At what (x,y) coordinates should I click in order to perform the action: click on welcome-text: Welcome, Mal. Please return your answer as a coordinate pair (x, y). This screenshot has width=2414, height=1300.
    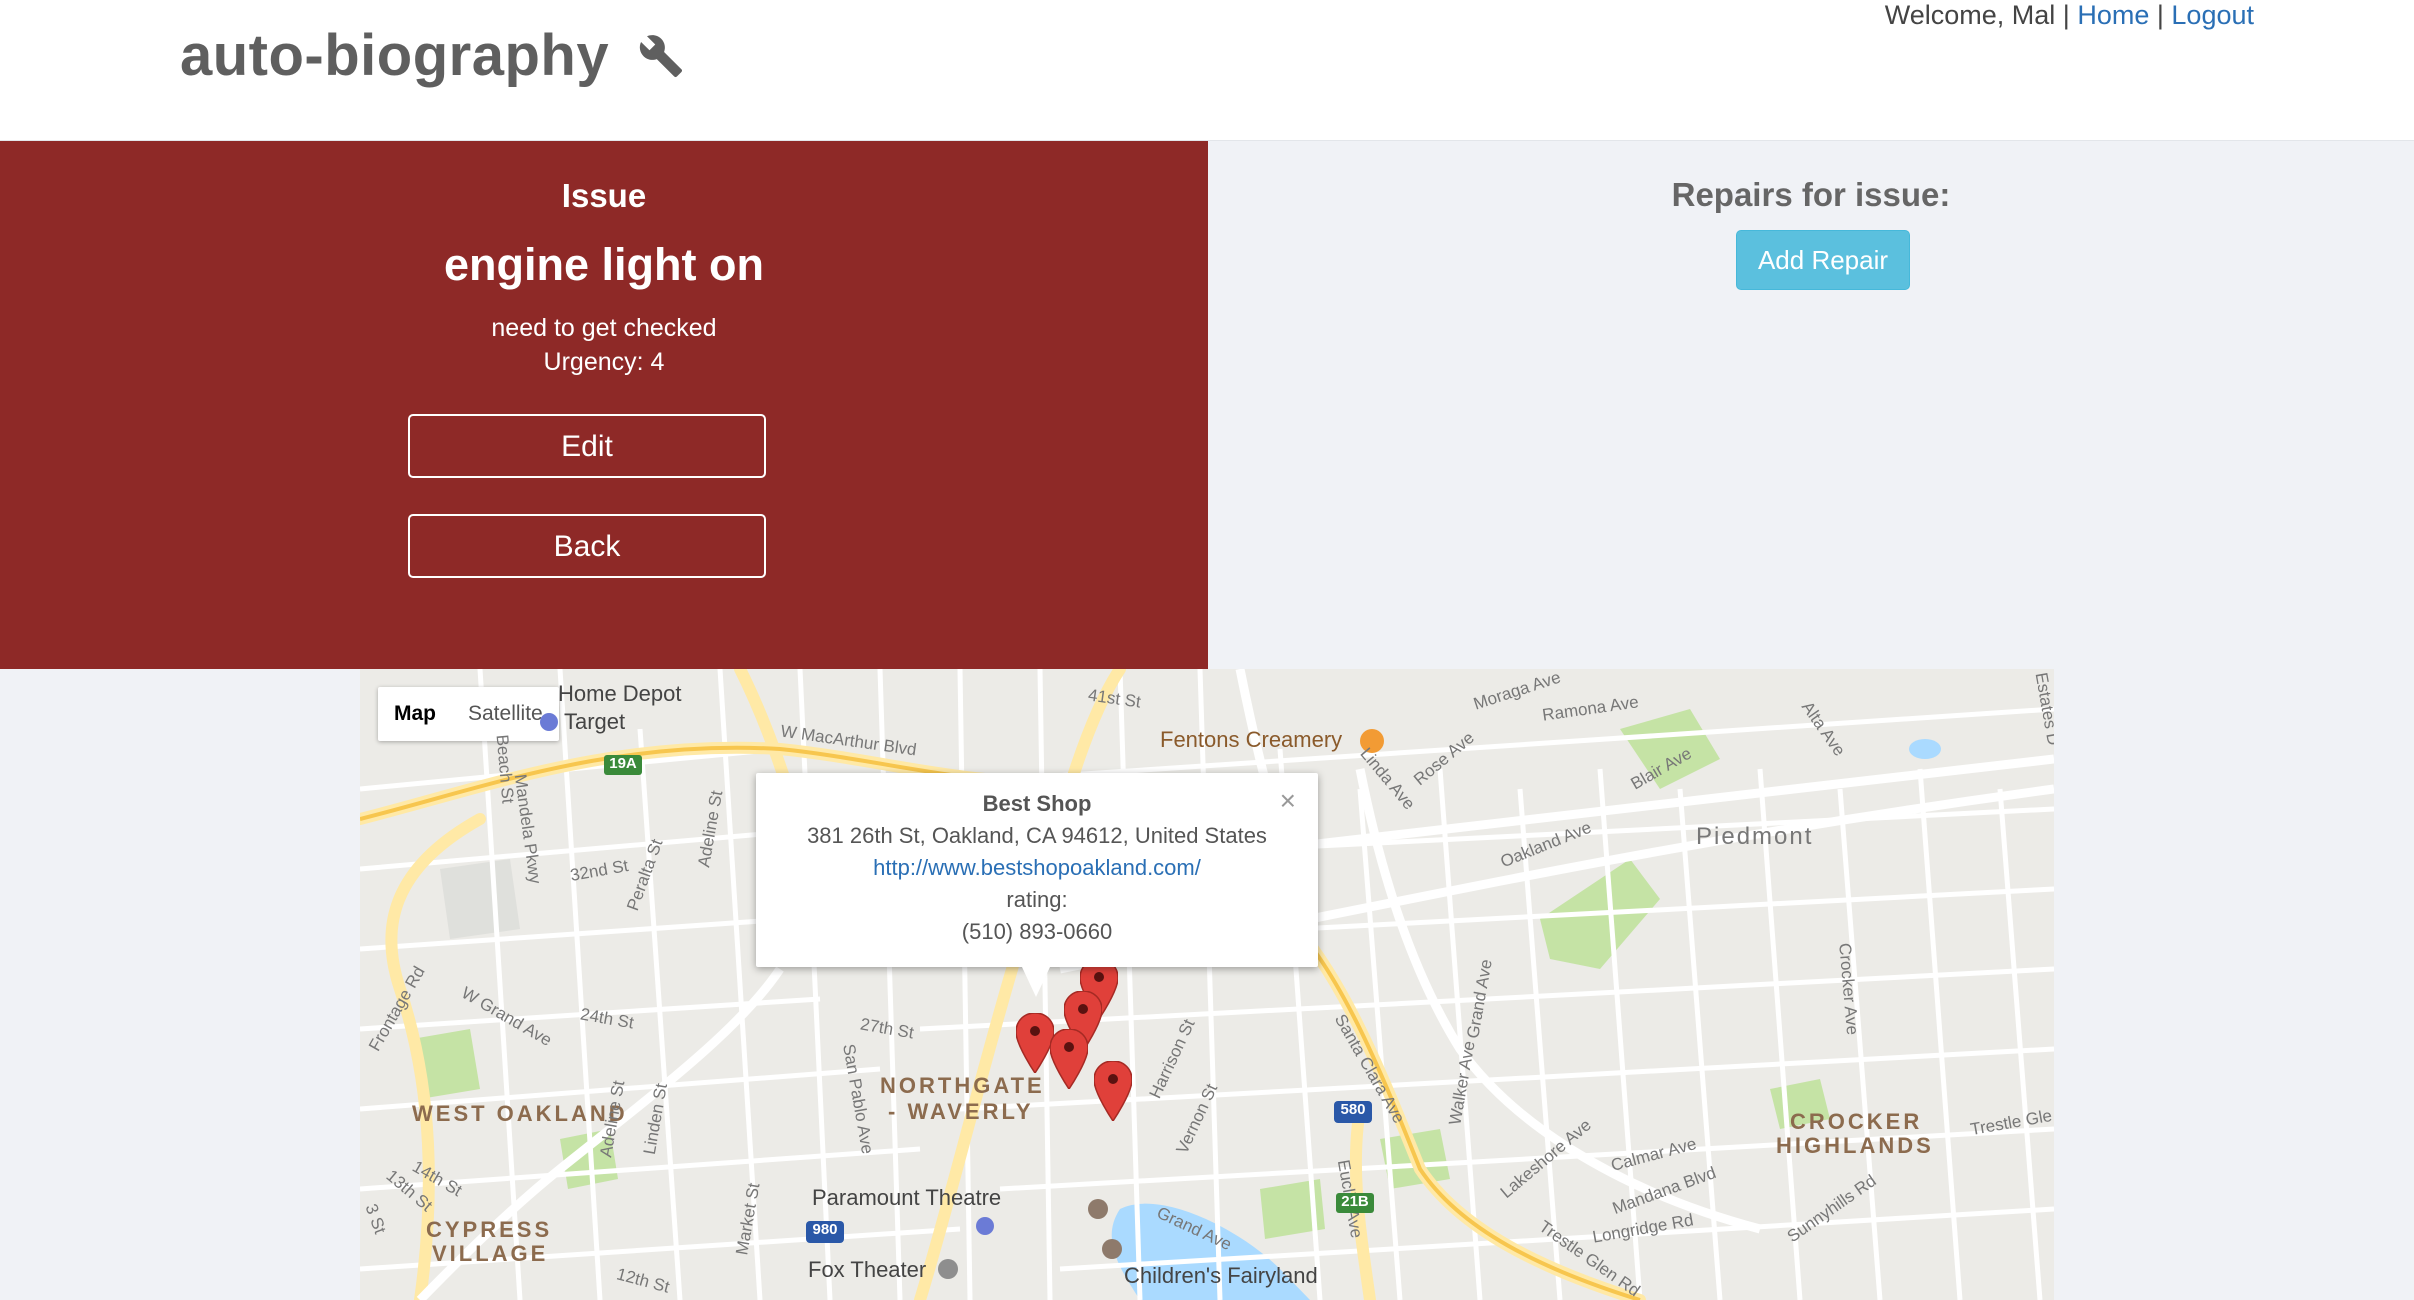
    Looking at the image, I should click on (1970, 15).